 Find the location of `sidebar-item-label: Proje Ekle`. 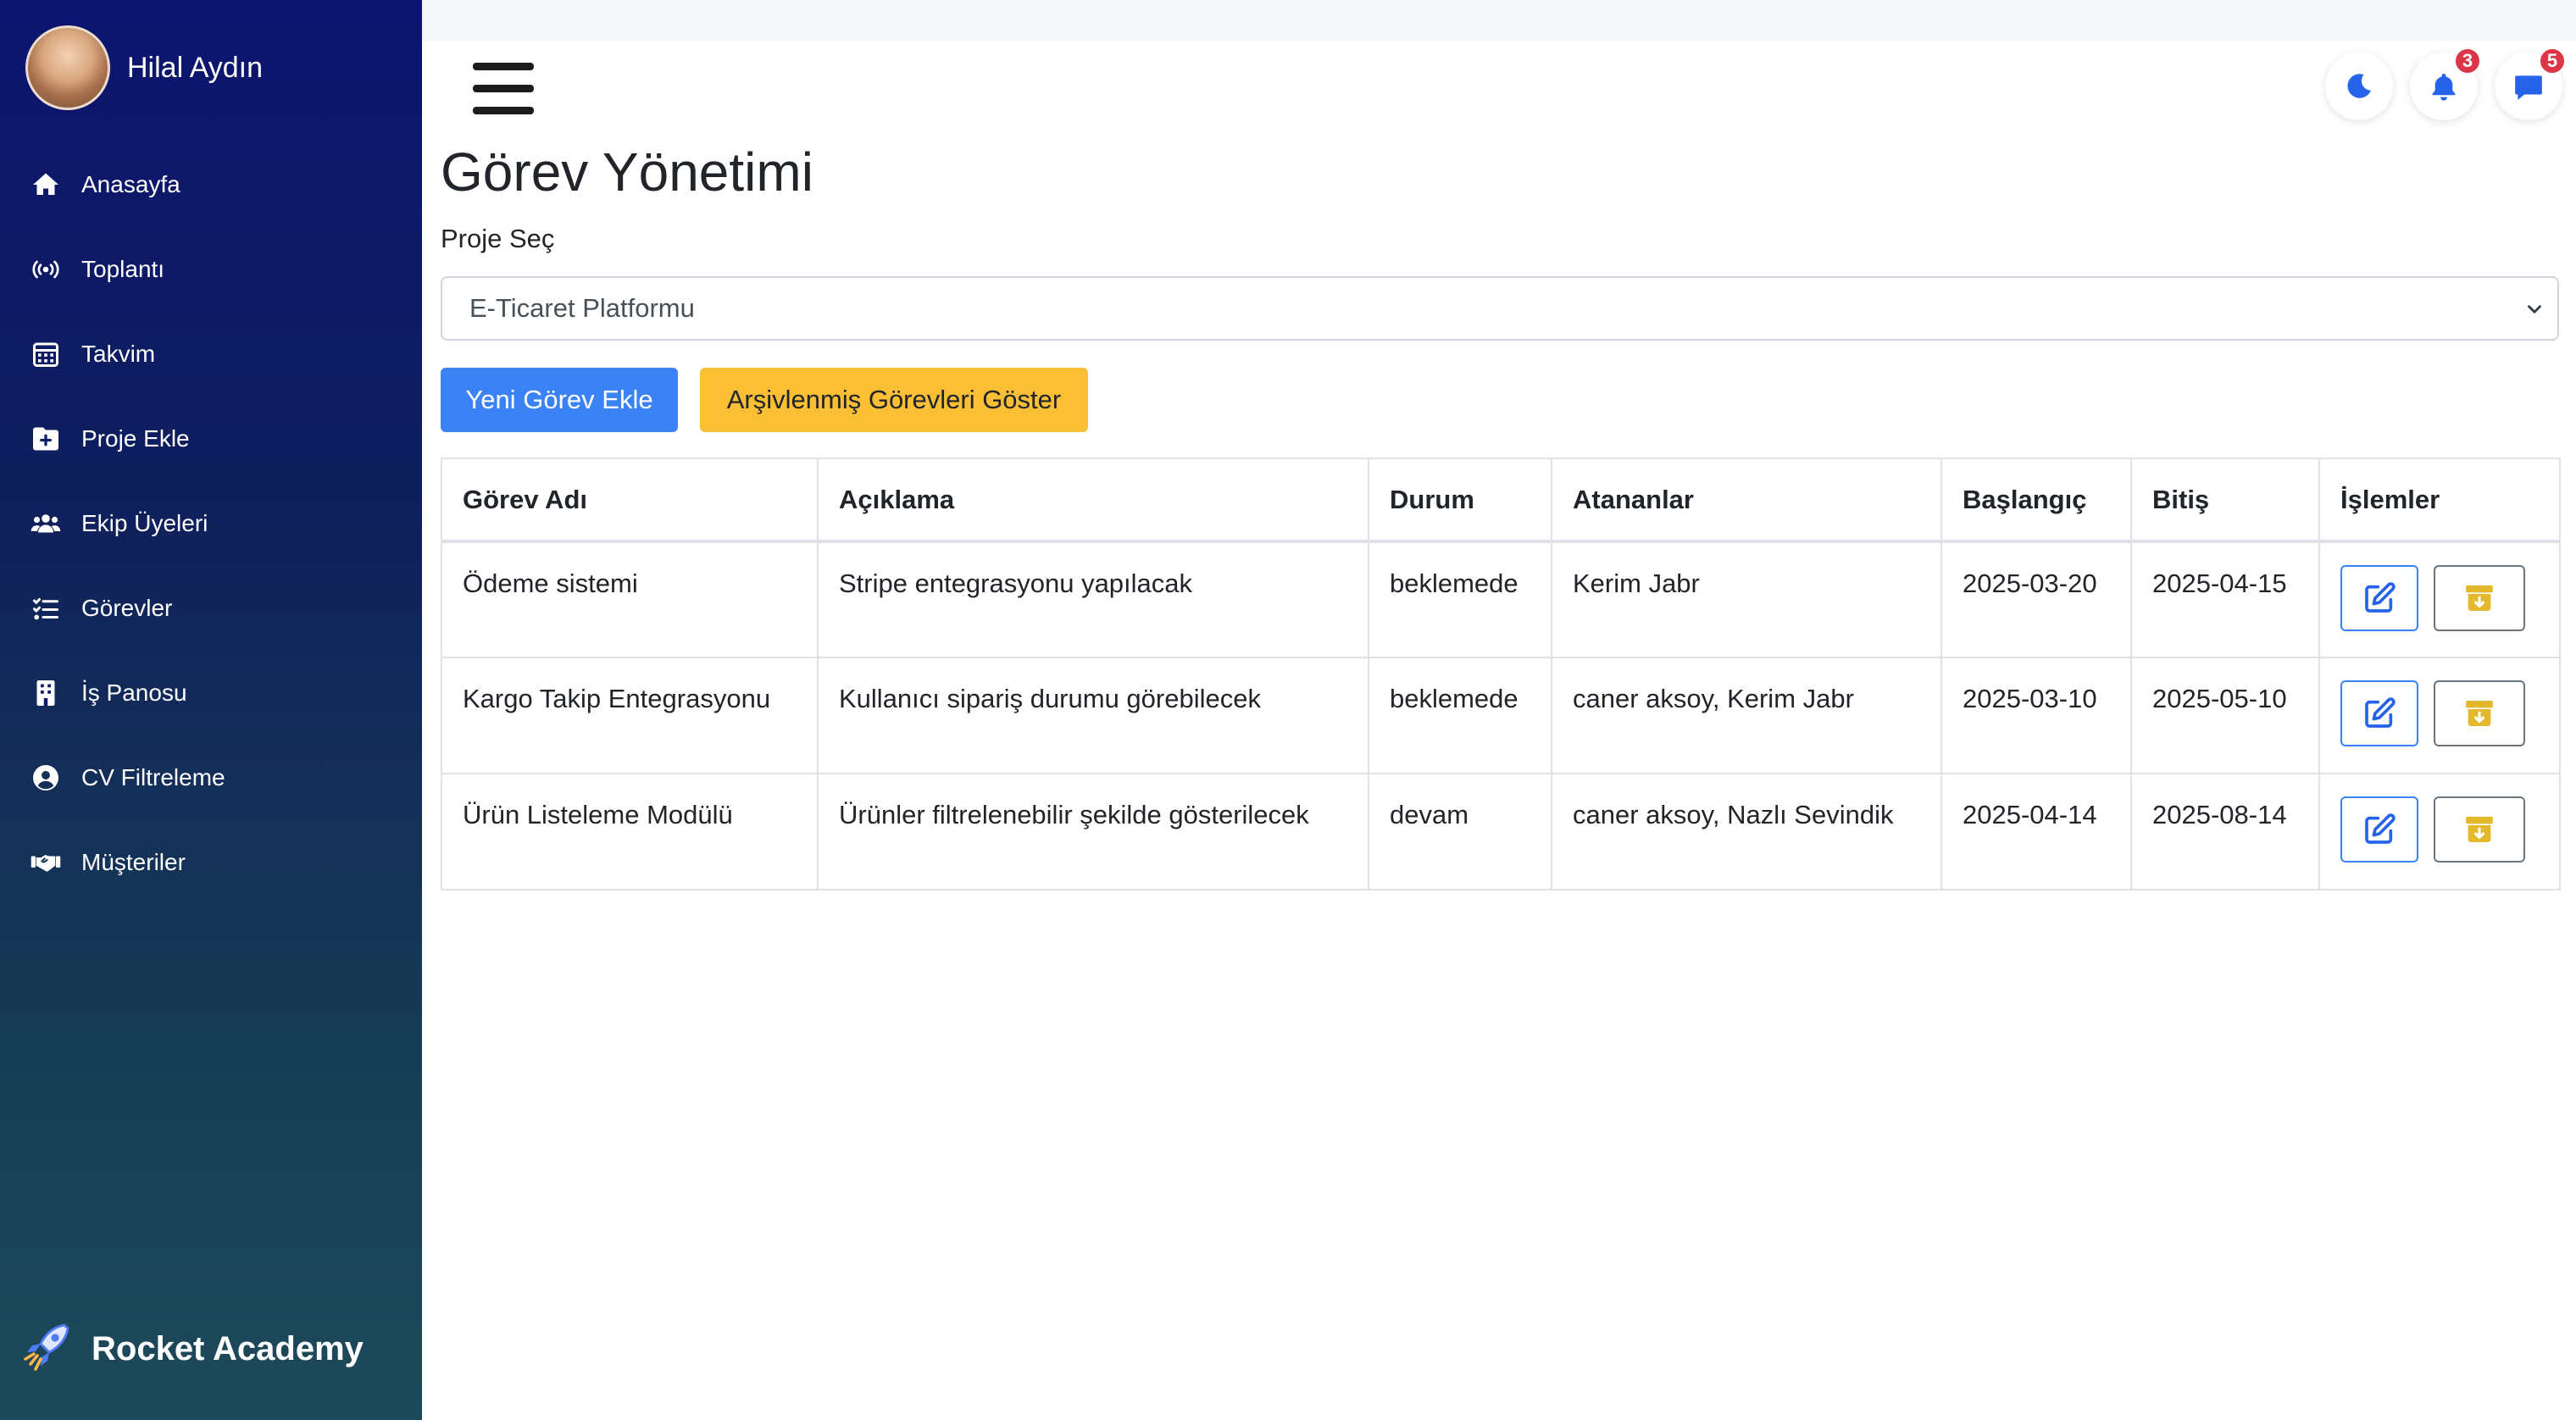

sidebar-item-label: Proje Ekle is located at coordinates (135, 438).